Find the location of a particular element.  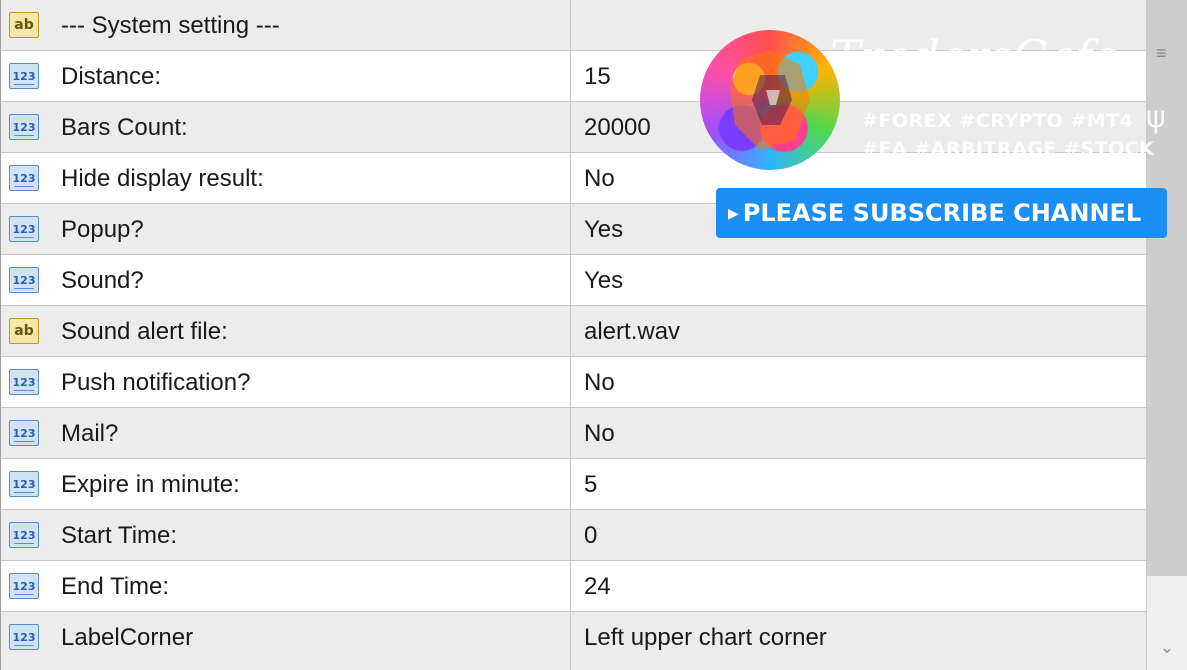

parameter-value: 15 is located at coordinates (597, 76).